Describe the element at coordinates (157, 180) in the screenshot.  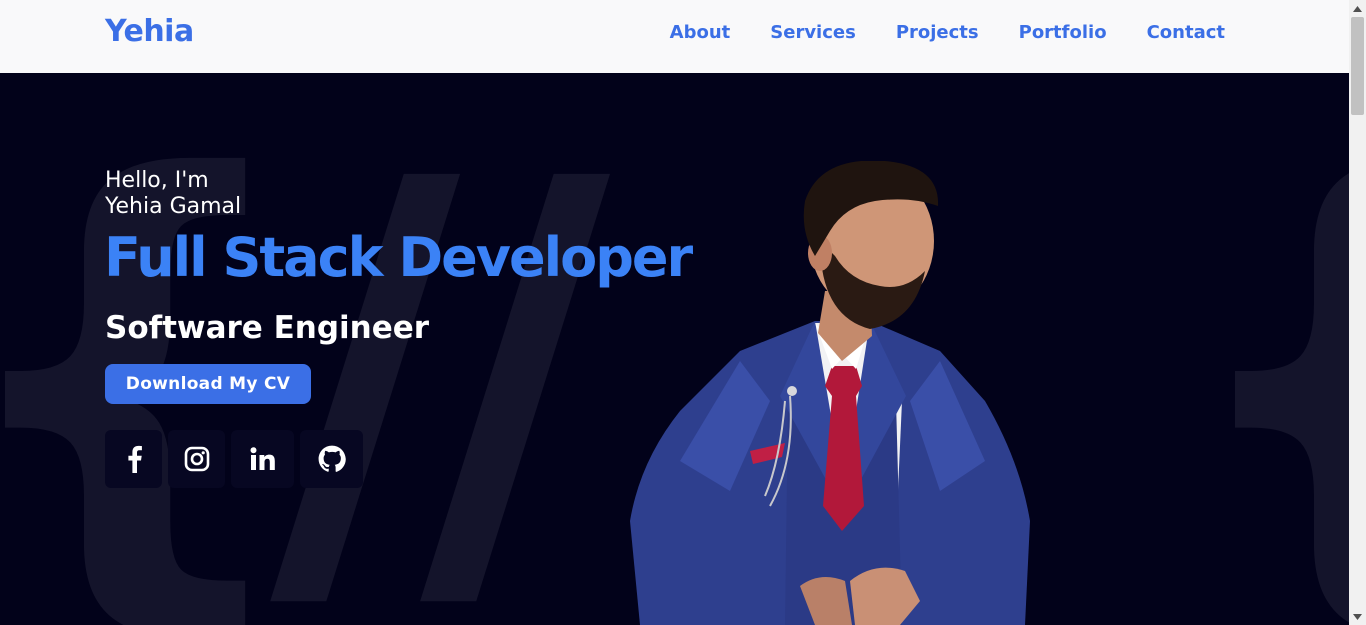
I see `greeting-hello: Hello, I'm` at that location.